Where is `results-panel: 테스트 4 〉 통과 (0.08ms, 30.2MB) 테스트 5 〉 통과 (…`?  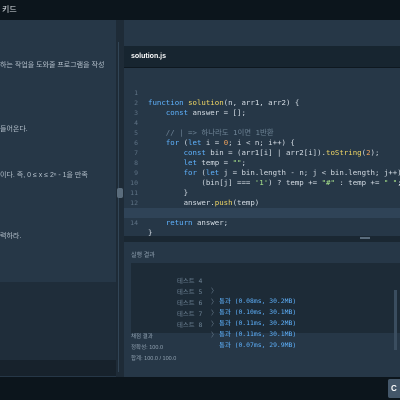
results-panel: 테스트 4 〉 통과 (0.08ms, 30.2MB) 테스트 5 〉 통과 (… is located at coordinates (265, 306).